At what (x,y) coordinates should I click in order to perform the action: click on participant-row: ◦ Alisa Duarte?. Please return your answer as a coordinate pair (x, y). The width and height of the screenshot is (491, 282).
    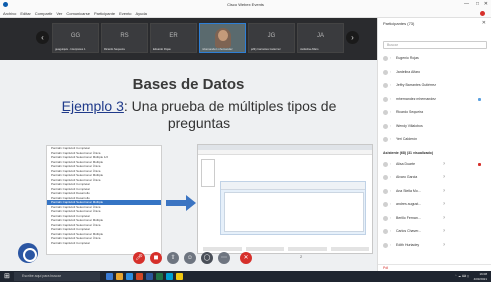
    Looking at the image, I should click on (436, 164).